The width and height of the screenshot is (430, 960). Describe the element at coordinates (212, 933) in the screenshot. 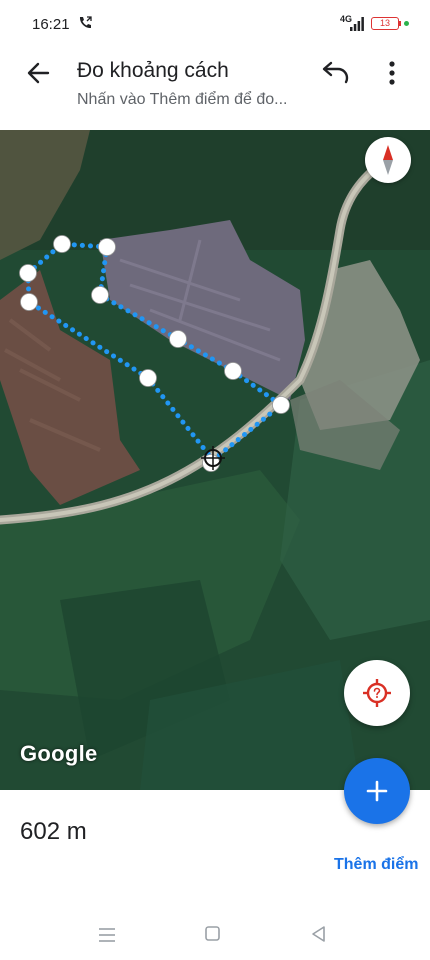

I see `home-icon` at that location.